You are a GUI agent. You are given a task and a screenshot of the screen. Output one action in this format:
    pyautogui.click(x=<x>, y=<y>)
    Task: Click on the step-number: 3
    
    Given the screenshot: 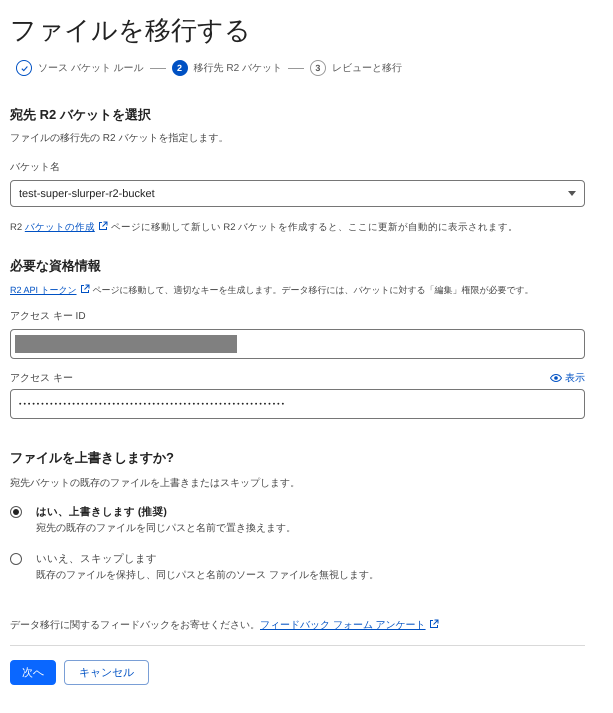 What is the action you would take?
    pyautogui.click(x=318, y=68)
    